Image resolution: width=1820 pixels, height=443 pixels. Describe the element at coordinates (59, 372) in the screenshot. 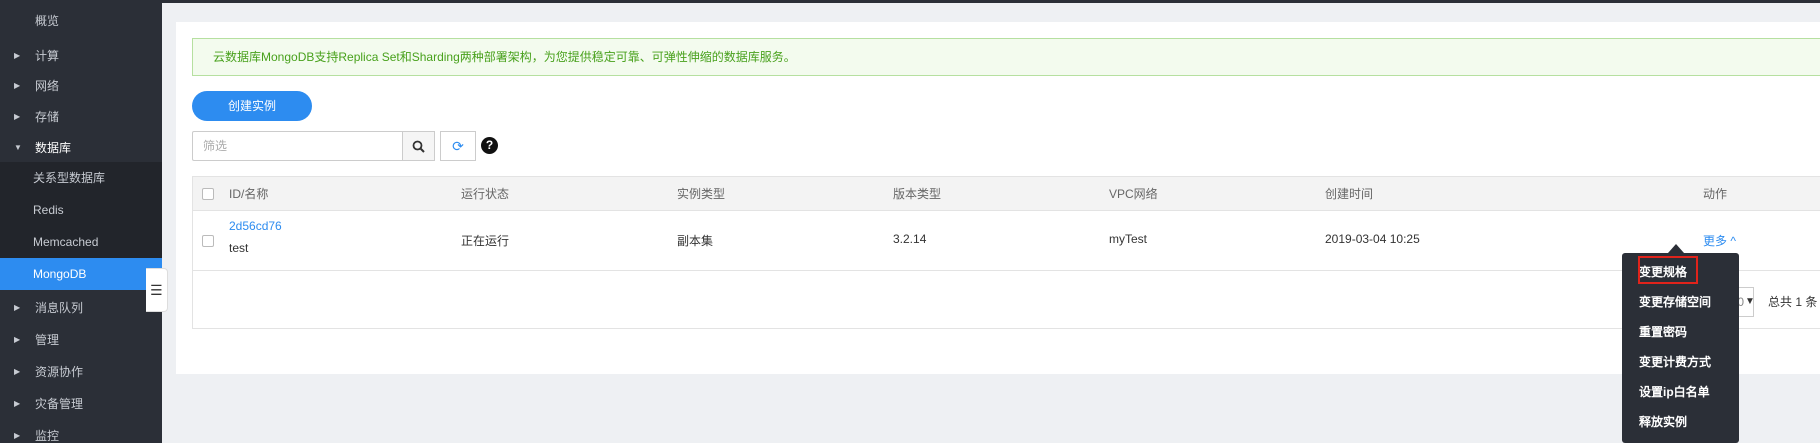

I see `sidebar-item-label: 资源协作` at that location.